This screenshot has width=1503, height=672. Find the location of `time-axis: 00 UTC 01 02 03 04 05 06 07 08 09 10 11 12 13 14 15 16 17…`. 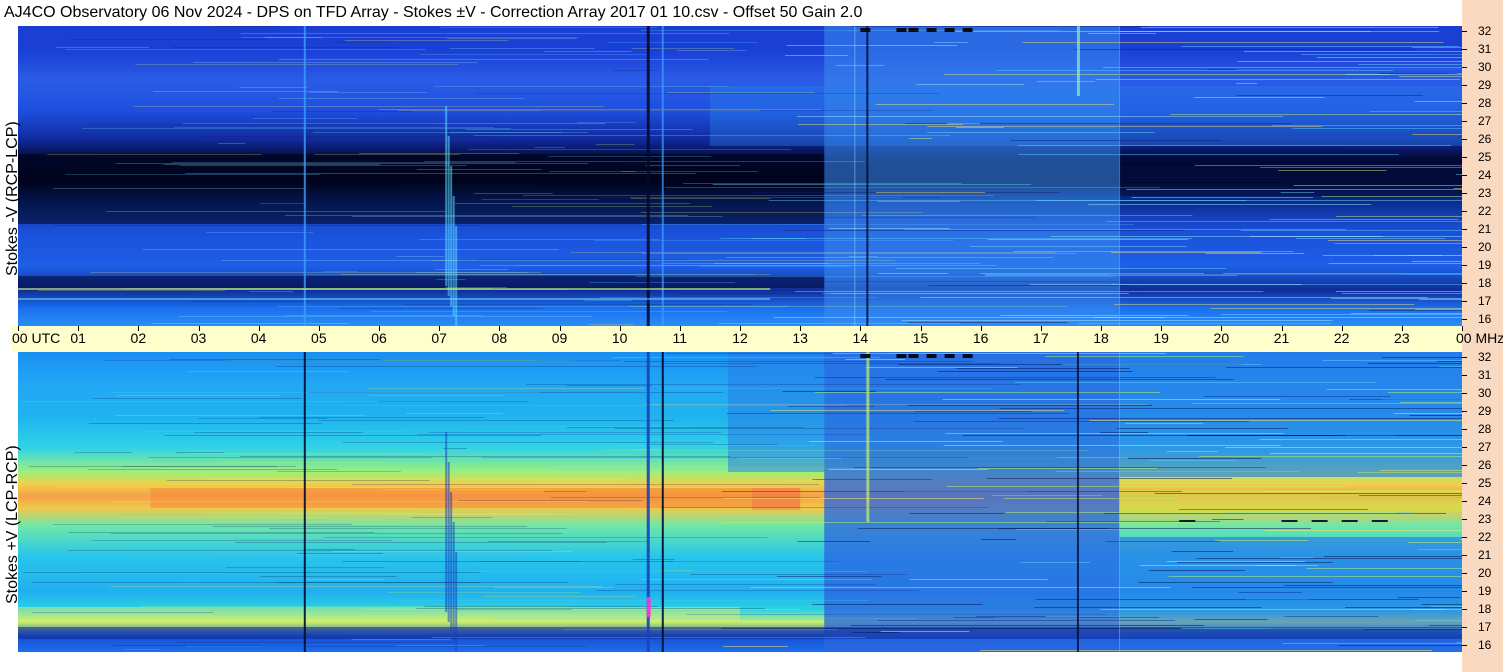

time-axis: 00 UTC 01 02 03 04 05 06 07 08 09 10 11 12 13 14 15 16 17… is located at coordinates (757, 339).